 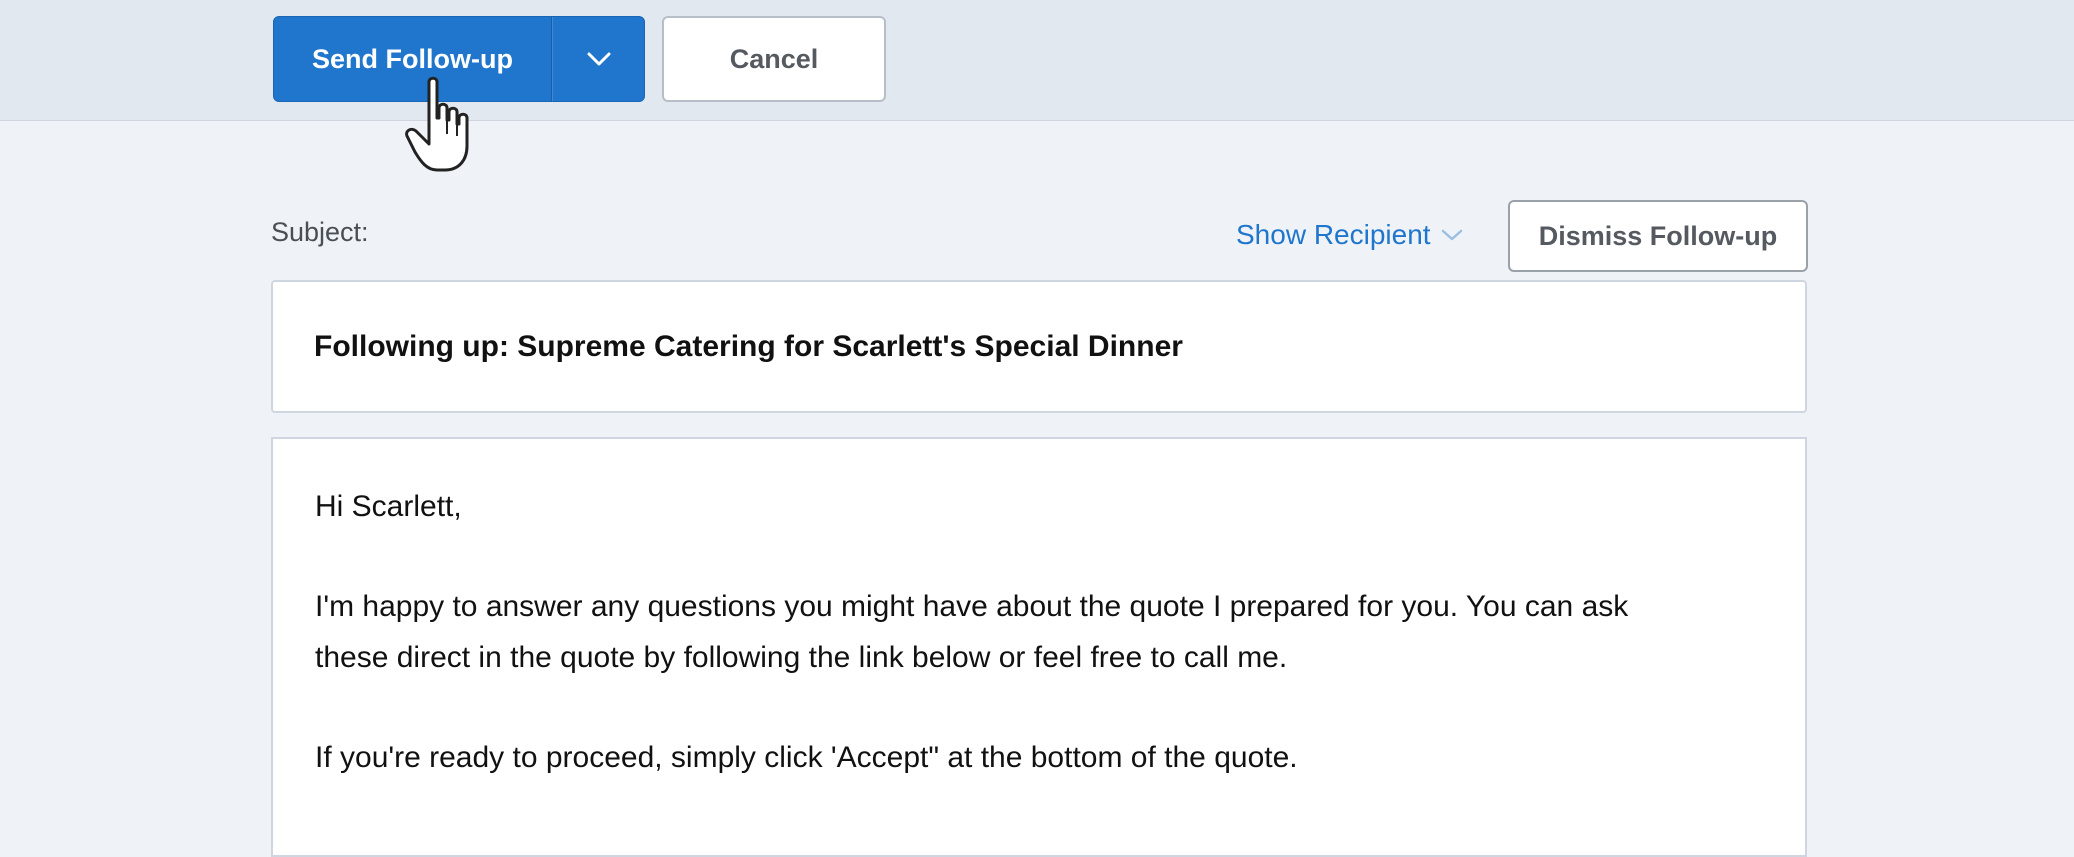 What do you see at coordinates (320, 232) in the screenshot?
I see `subject-label: Subject:` at bounding box center [320, 232].